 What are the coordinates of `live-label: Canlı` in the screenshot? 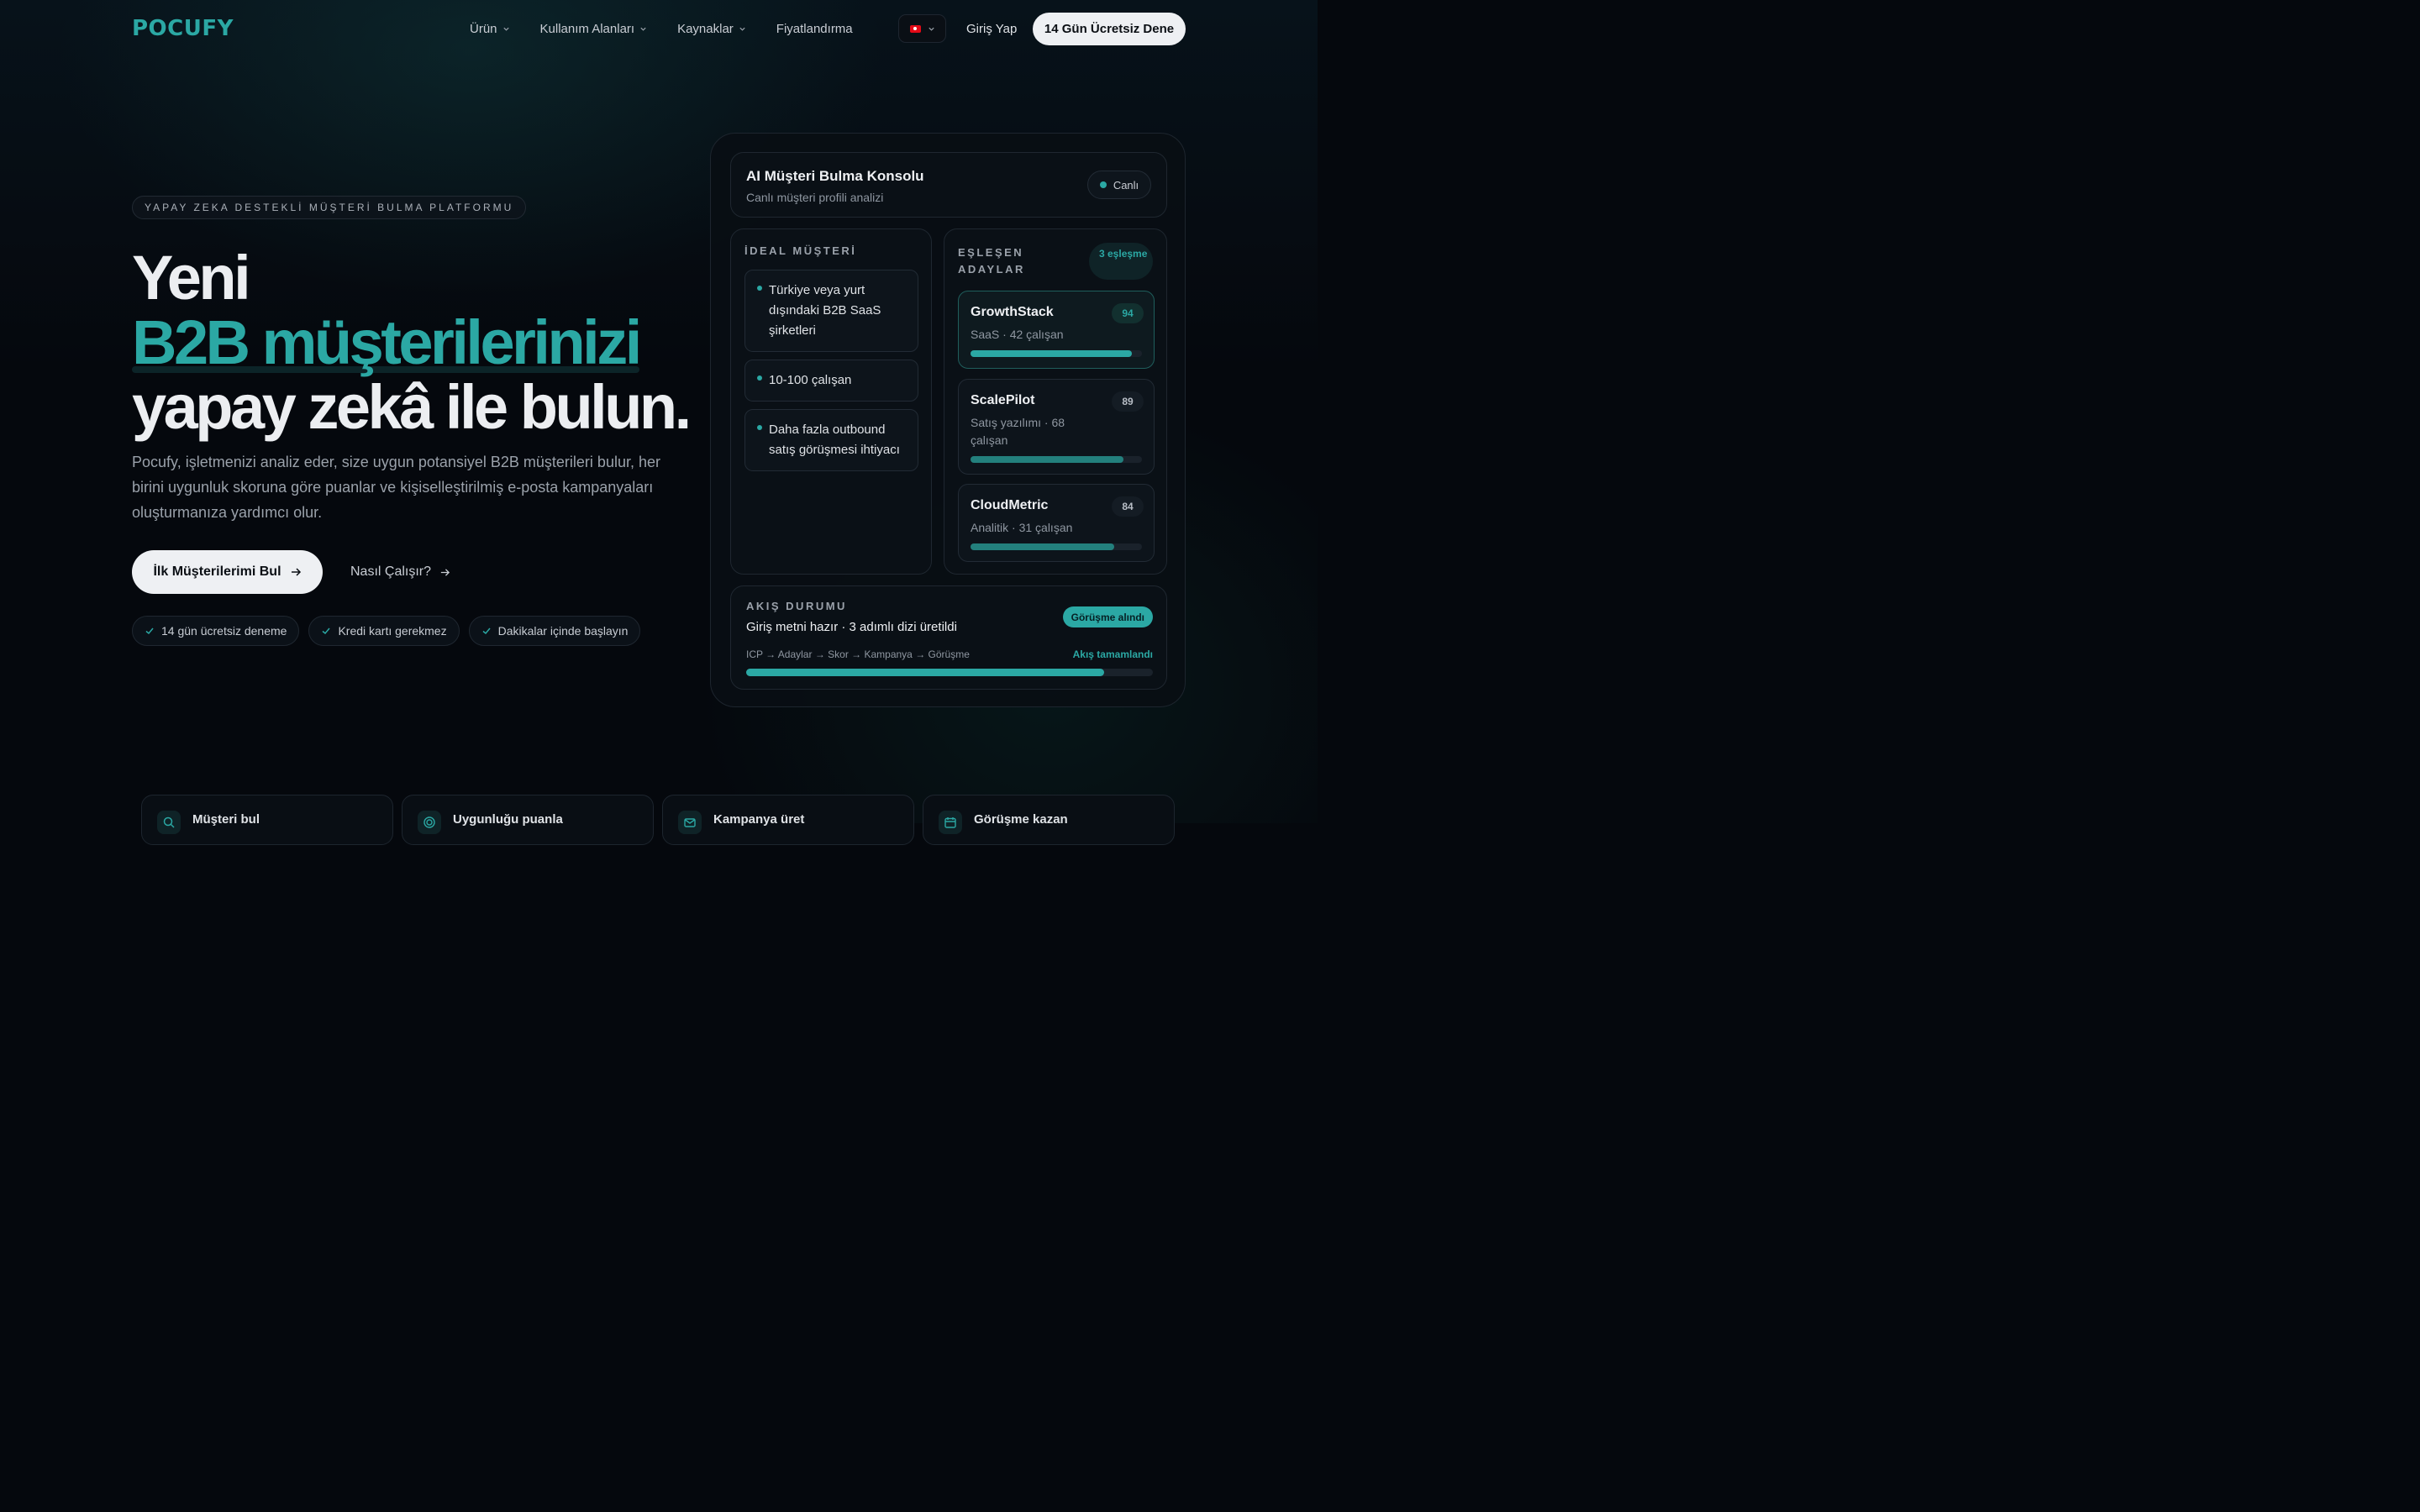 It's located at (1126, 185).